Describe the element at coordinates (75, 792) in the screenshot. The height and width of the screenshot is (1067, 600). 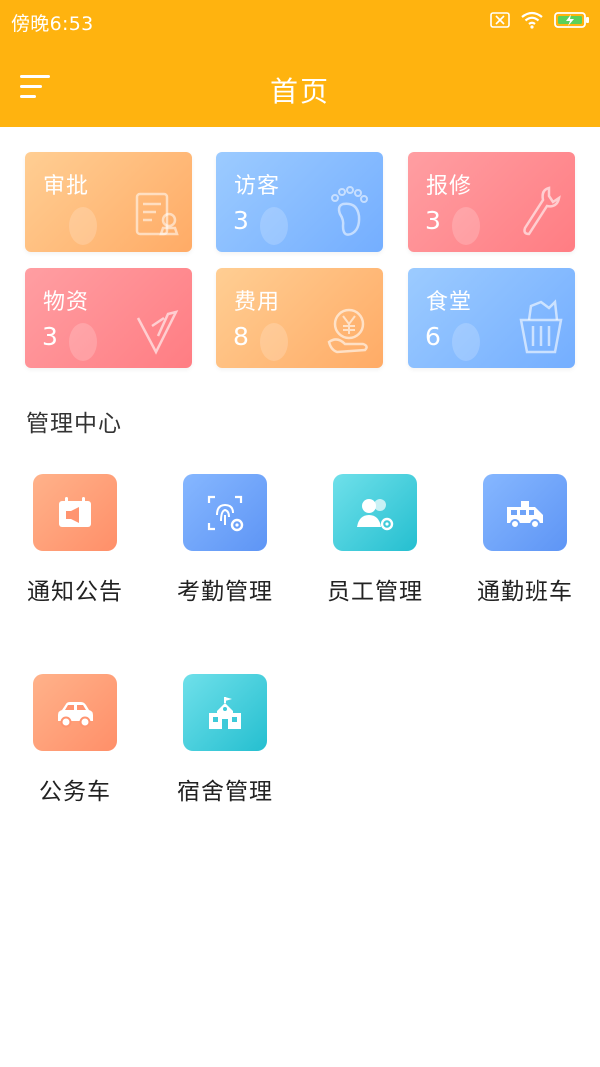
I see `grid-item-label: 公务车` at that location.